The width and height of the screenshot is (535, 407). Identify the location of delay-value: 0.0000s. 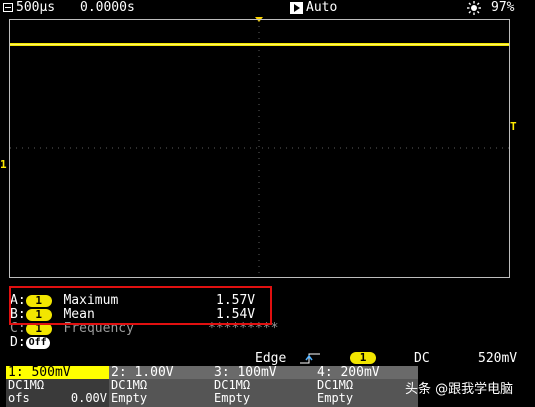
(107, 8).